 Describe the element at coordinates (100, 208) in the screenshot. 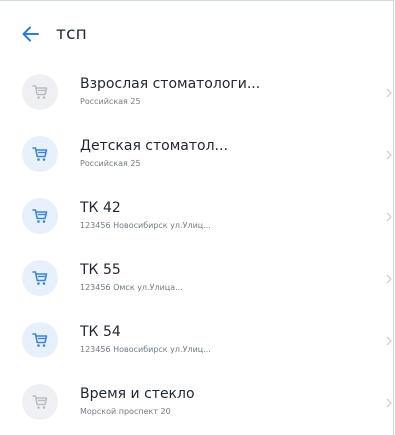

I see `list-item-title: ТК 42` at that location.